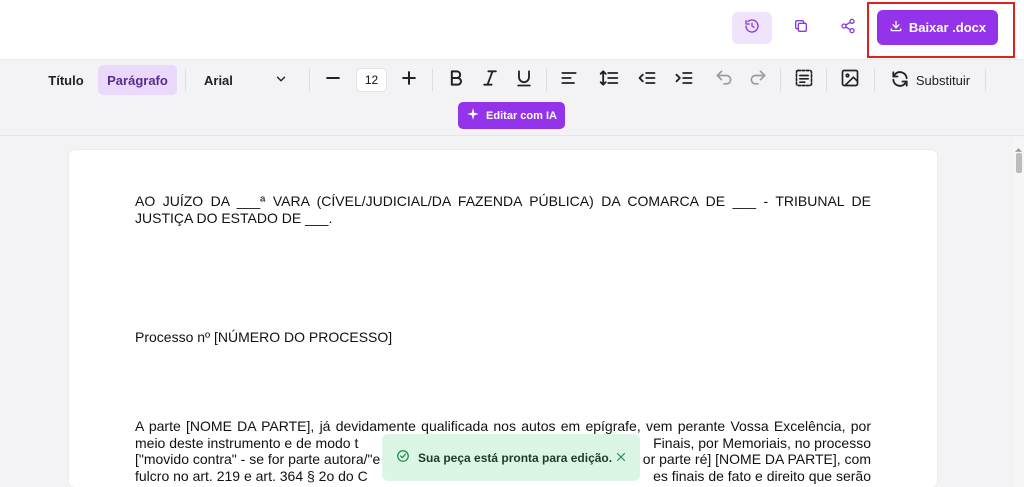 The width and height of the screenshot is (1024, 487). I want to click on copy-button, so click(801, 28).